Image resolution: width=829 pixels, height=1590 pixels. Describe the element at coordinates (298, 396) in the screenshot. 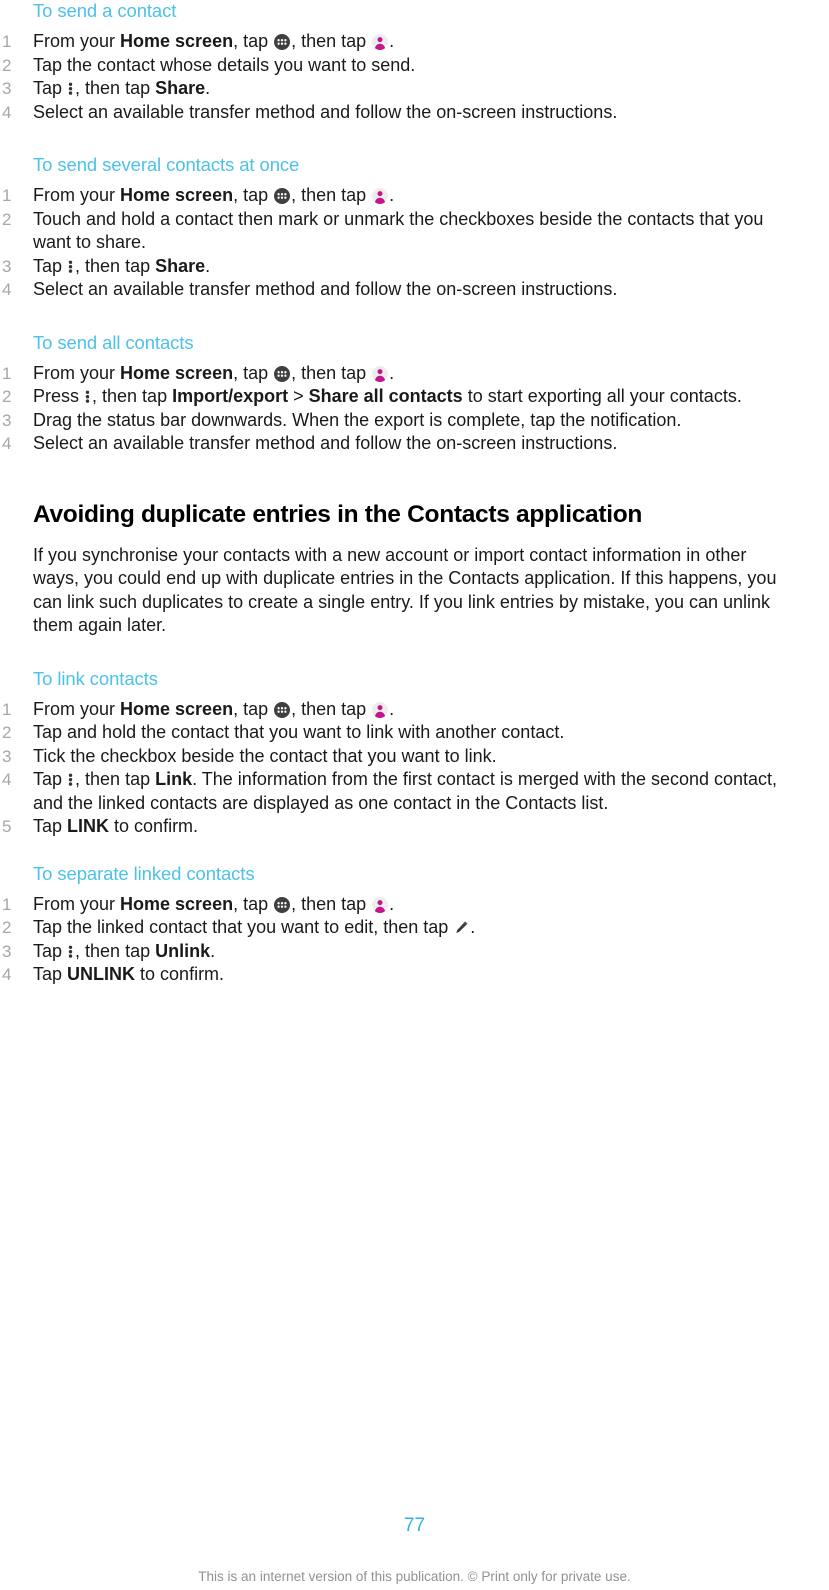

I see `step-text: >` at that location.